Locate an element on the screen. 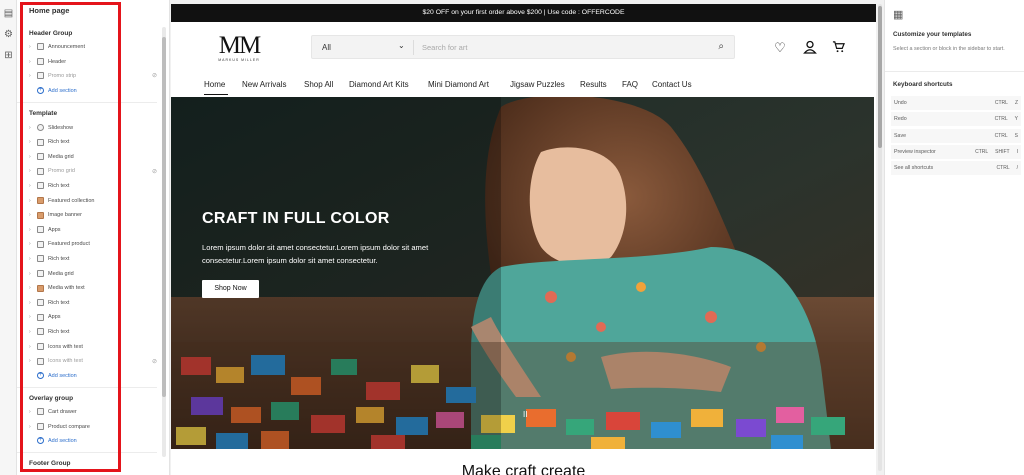 The height and width of the screenshot is (475, 1024). sections-icon: ▤ is located at coordinates (8, 13).